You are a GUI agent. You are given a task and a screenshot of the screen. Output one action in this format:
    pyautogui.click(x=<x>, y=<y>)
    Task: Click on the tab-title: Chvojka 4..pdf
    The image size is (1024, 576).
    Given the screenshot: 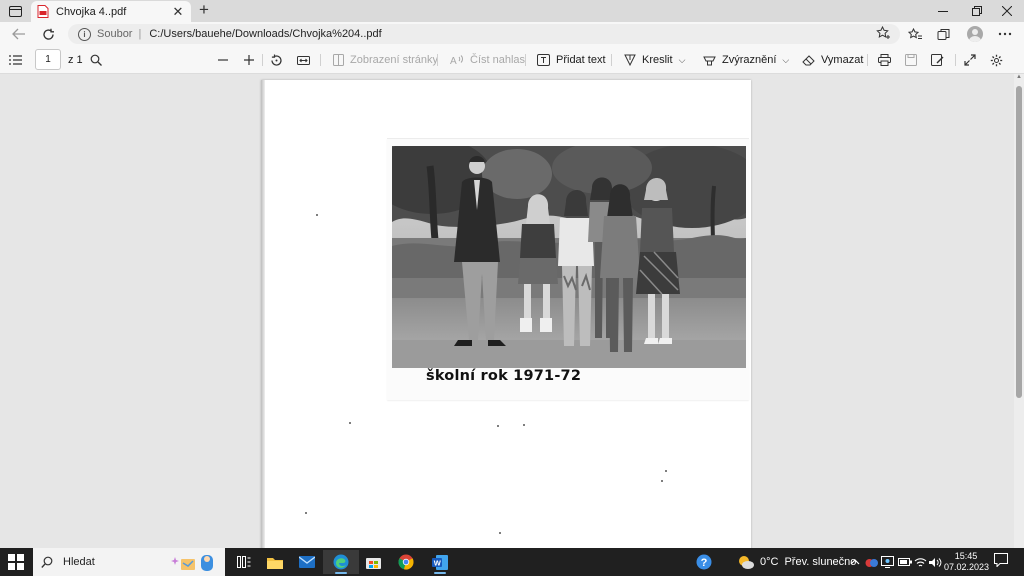 What is the action you would take?
    pyautogui.click(x=91, y=11)
    